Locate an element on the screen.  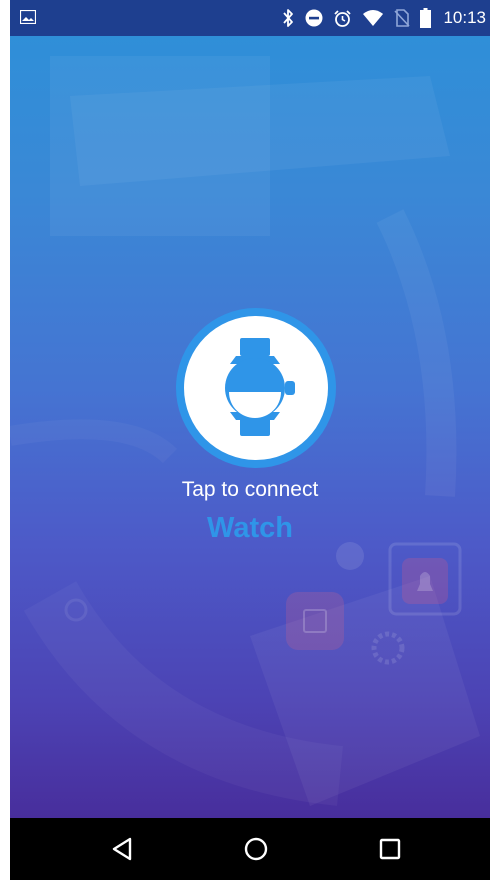
alarm-icon is located at coordinates (343, 18).